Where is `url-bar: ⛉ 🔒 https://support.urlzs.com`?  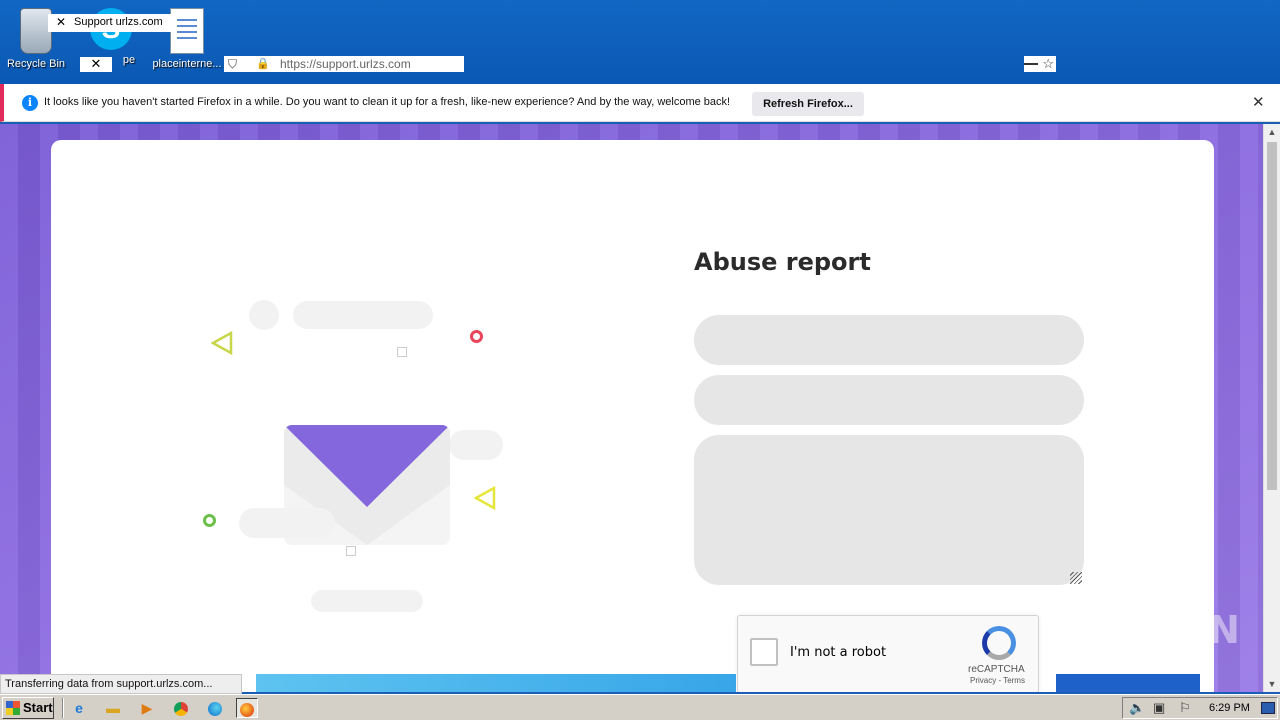 url-bar: ⛉ 🔒 https://support.urlzs.com is located at coordinates (344, 64).